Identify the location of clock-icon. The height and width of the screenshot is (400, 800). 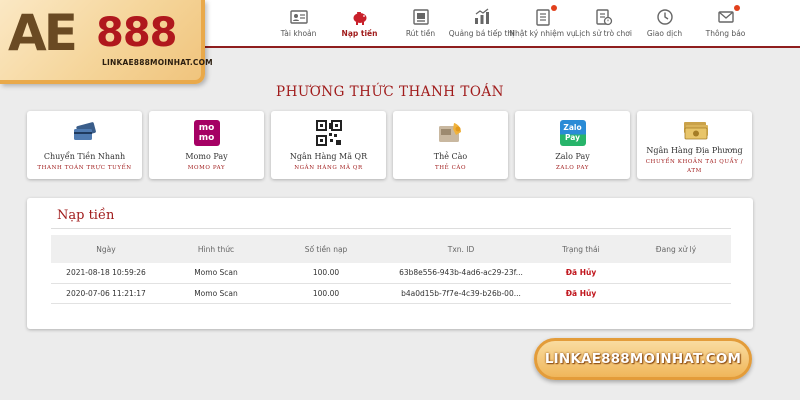
(664, 17).